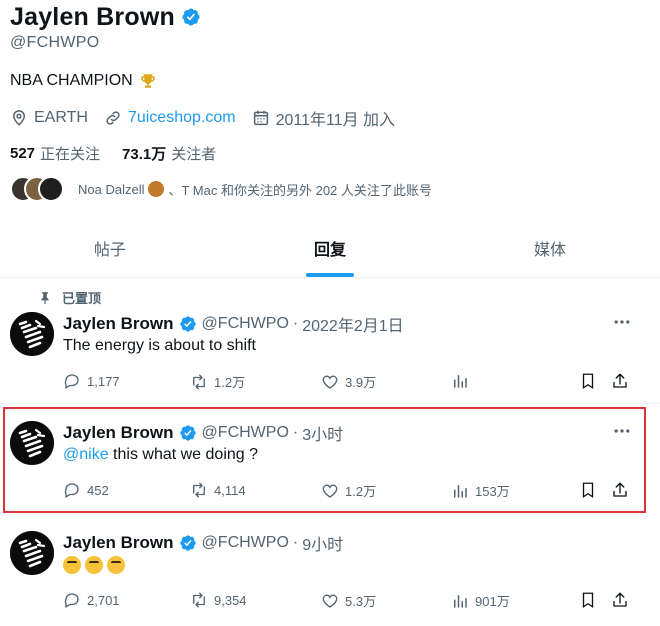  What do you see at coordinates (352, 324) in the screenshot?
I see `tweet-time: 2022年2月1日` at bounding box center [352, 324].